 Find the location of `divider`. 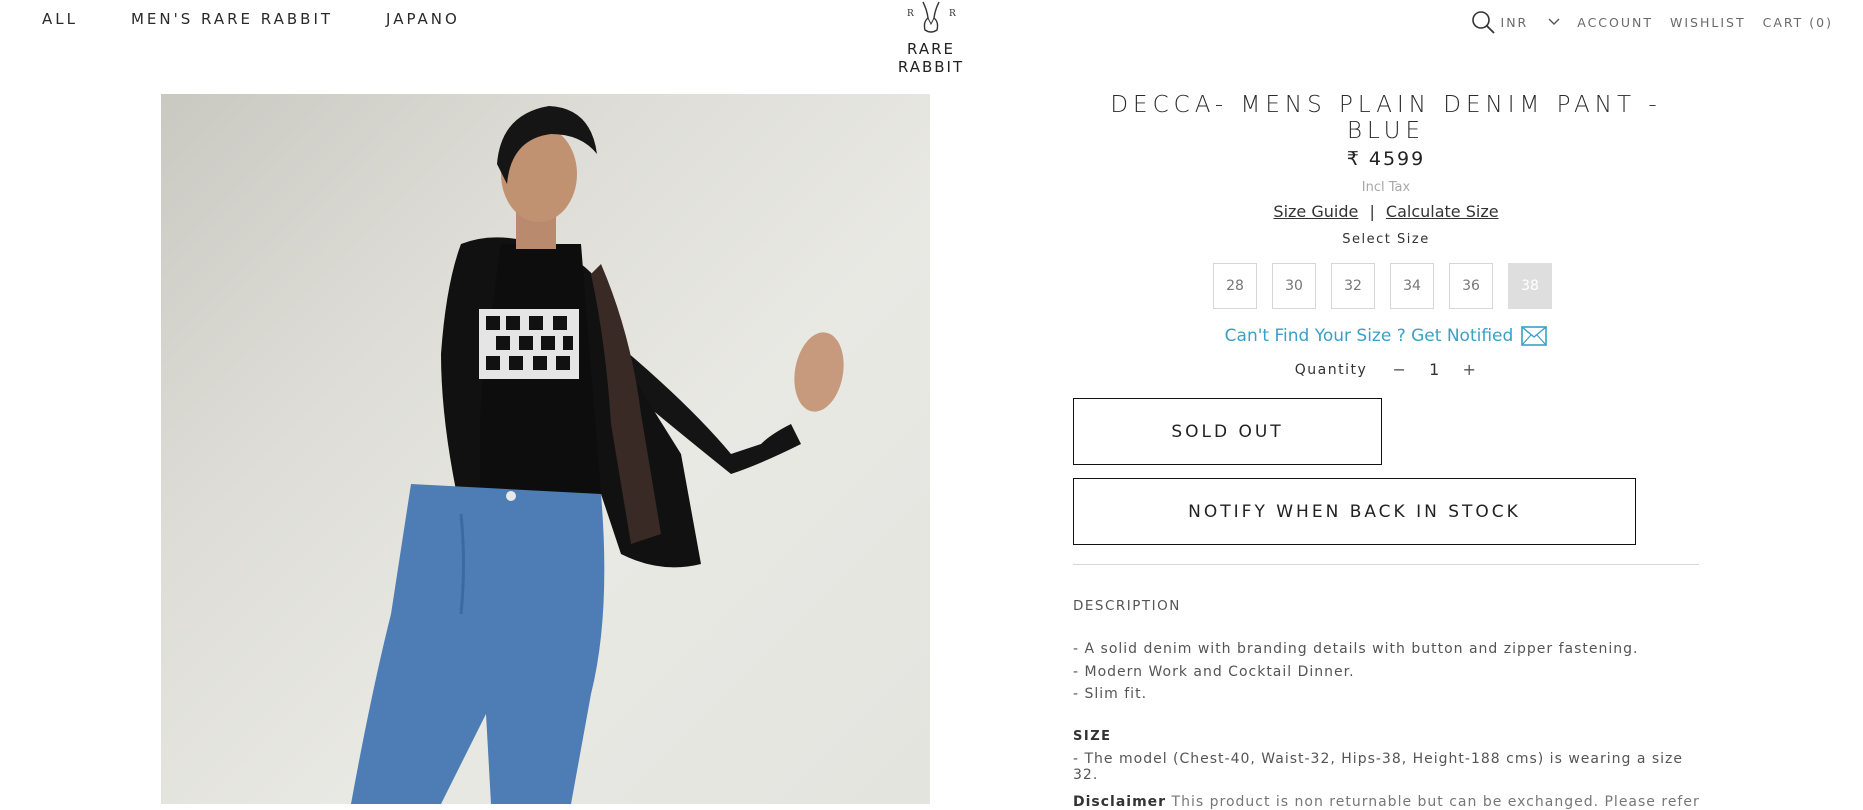

divider is located at coordinates (1386, 564).